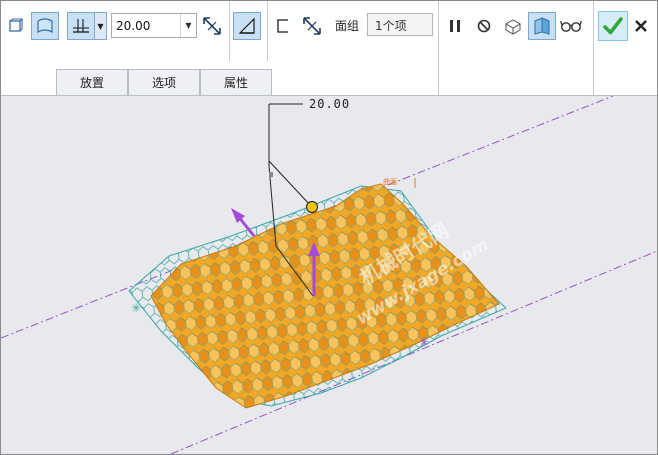  I want to click on depth-value-input, so click(151, 25).